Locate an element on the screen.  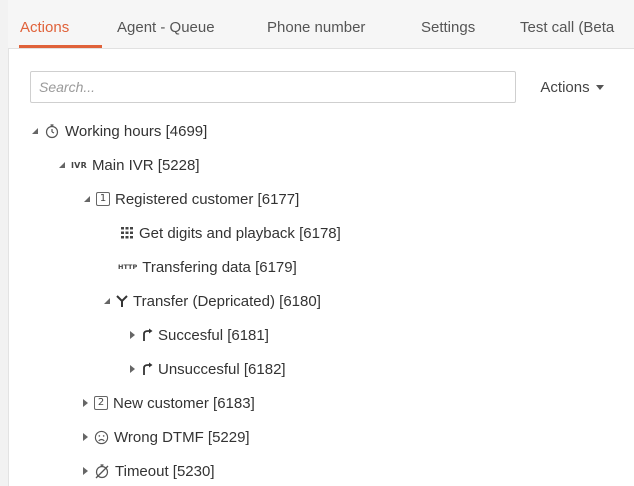
left-panel-edge is located at coordinates (4, 243).